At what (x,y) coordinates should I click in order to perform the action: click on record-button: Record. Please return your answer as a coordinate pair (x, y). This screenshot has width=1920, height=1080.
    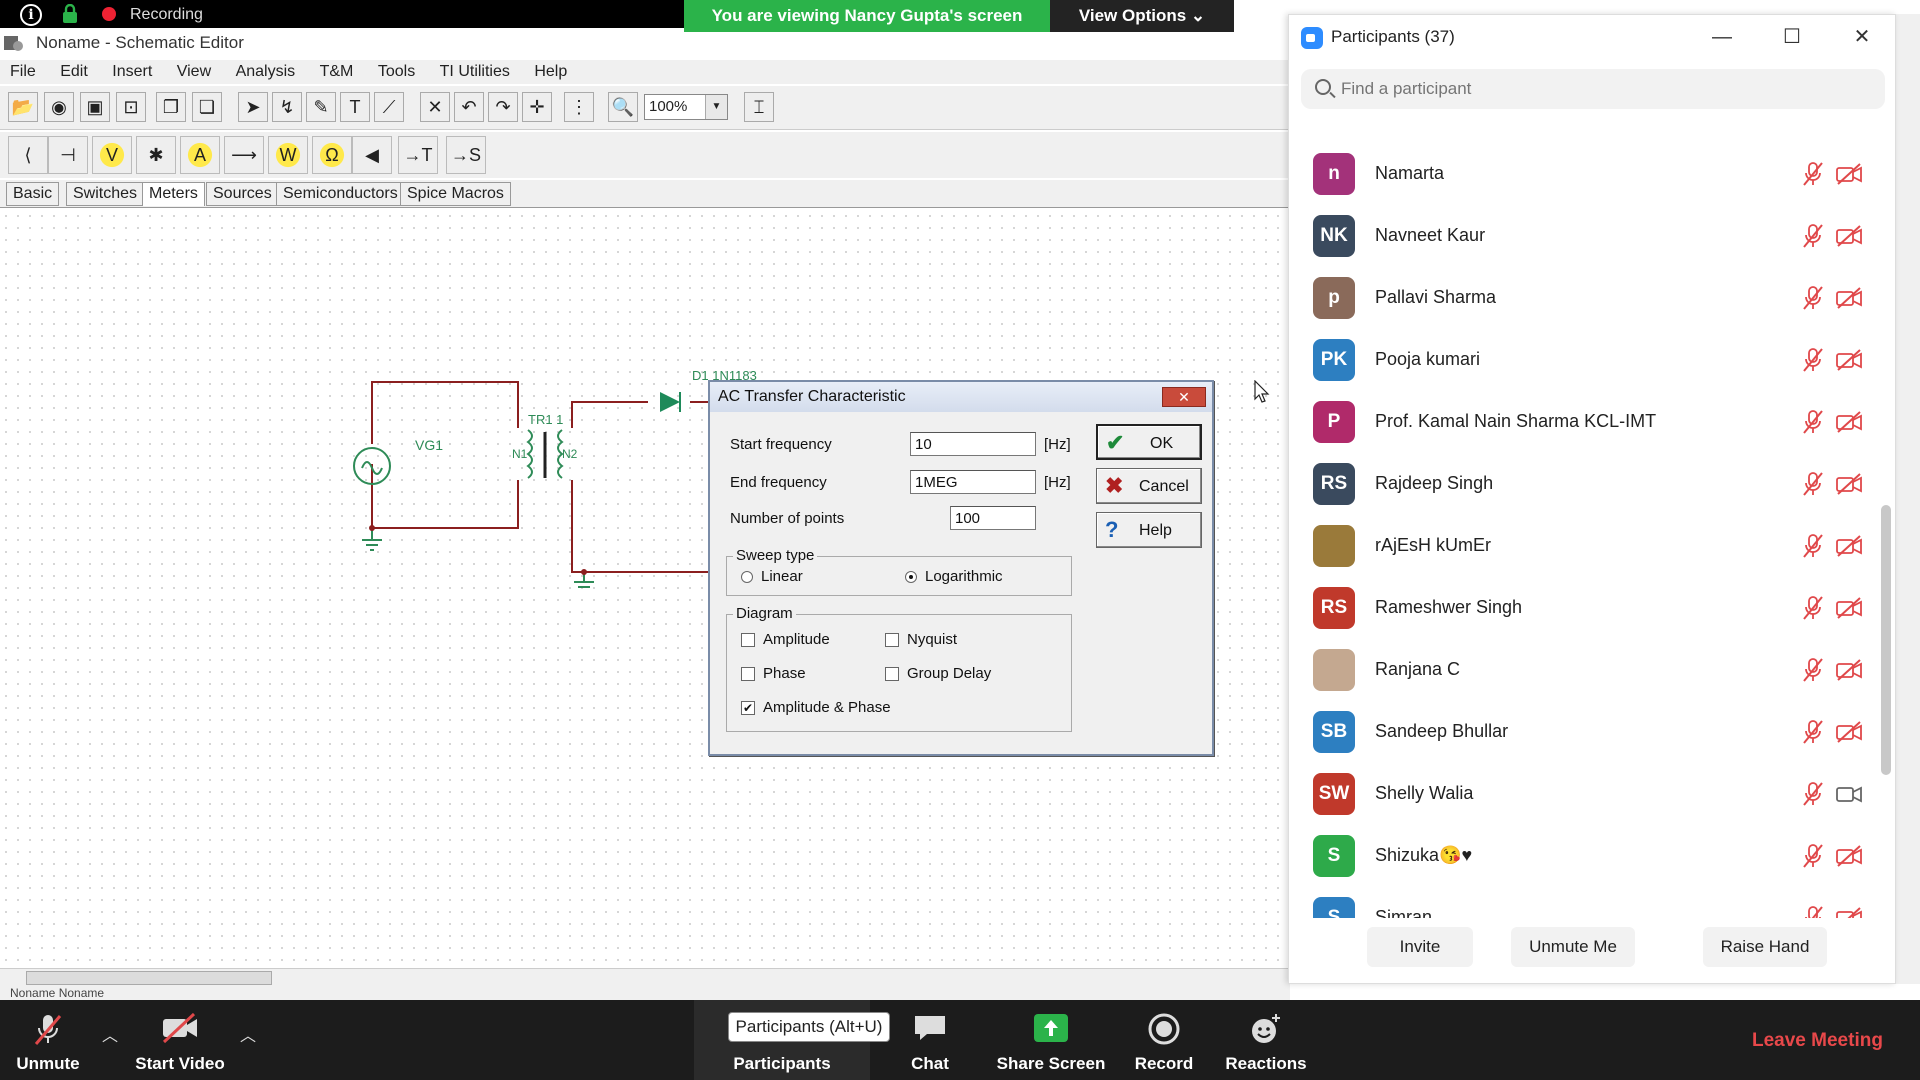
    Looking at the image, I should click on (1164, 1040).